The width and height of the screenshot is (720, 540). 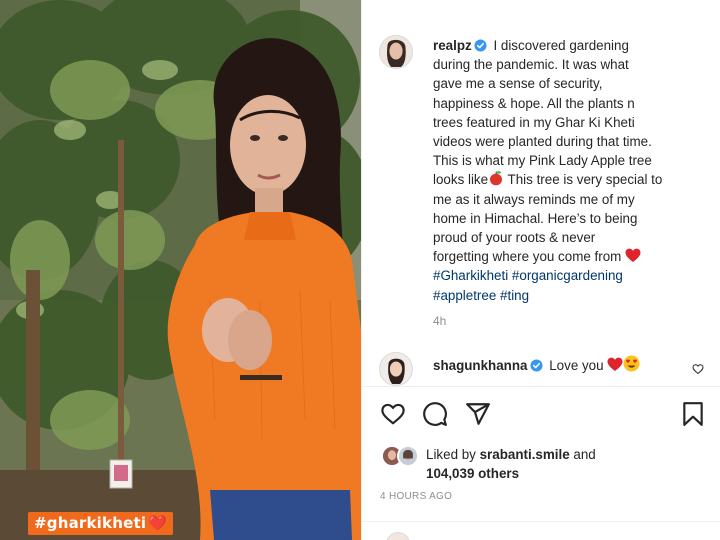 I want to click on hashtag-link: #ting, so click(x=514, y=295).